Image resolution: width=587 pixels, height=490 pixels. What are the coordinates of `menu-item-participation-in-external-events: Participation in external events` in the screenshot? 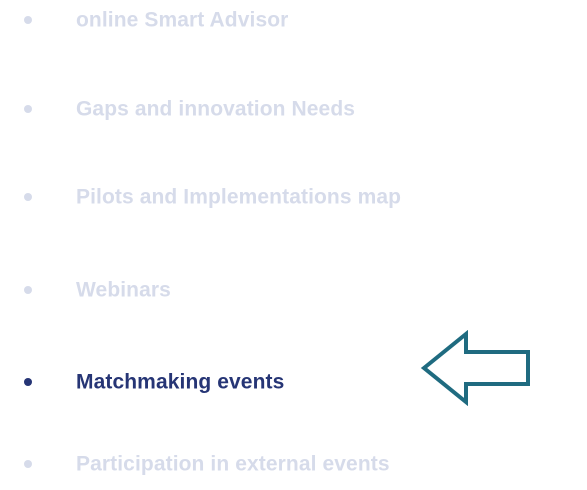 It's located at (293, 464).